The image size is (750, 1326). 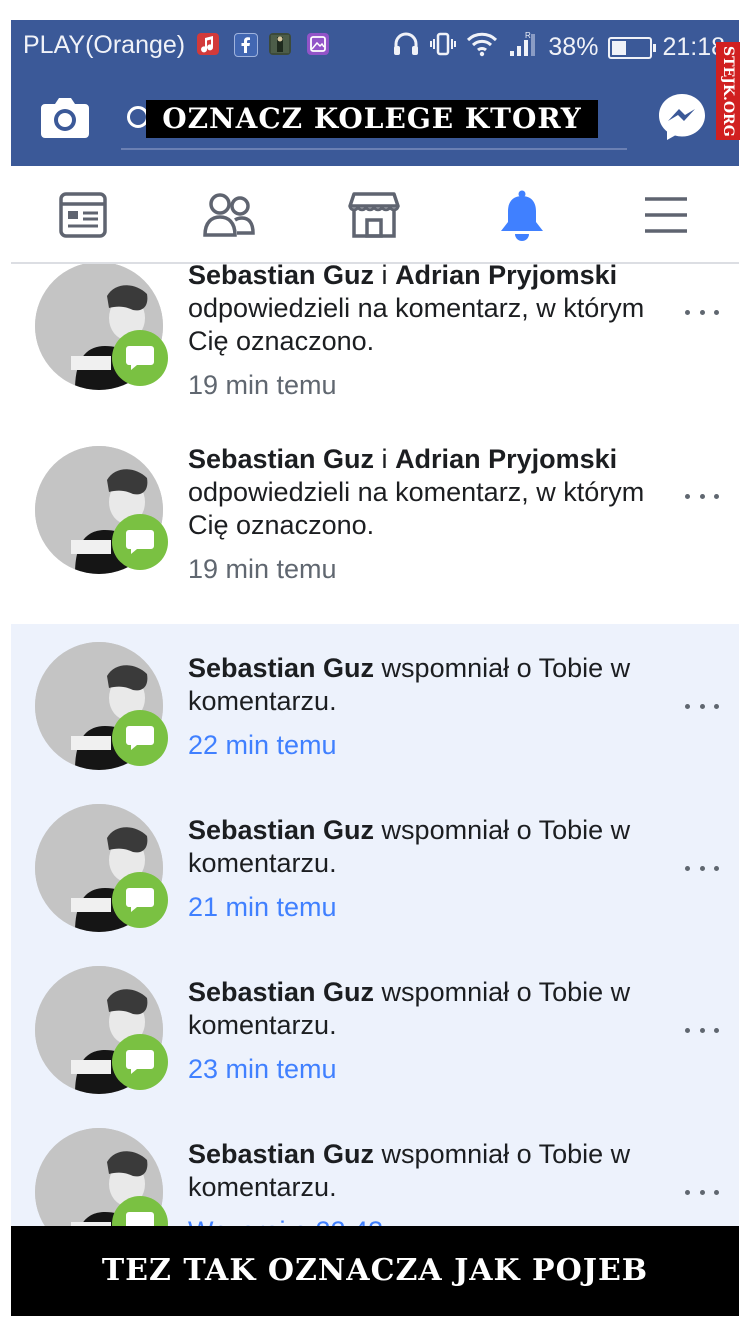 I want to click on carrier-name: PLAY(Orange), so click(x=104, y=45).